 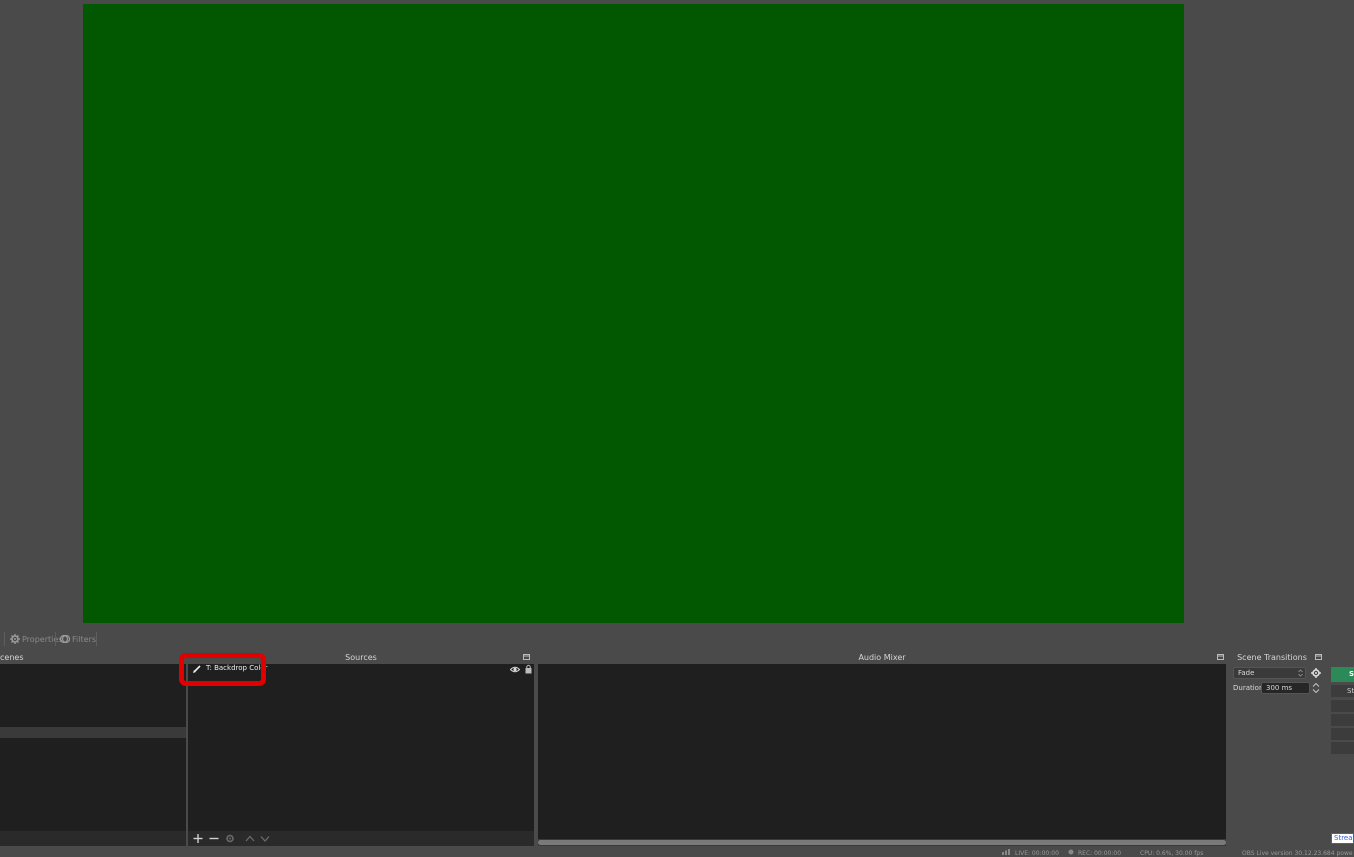 What do you see at coordinates (93, 838) in the screenshot?
I see `scenes-controls-bar` at bounding box center [93, 838].